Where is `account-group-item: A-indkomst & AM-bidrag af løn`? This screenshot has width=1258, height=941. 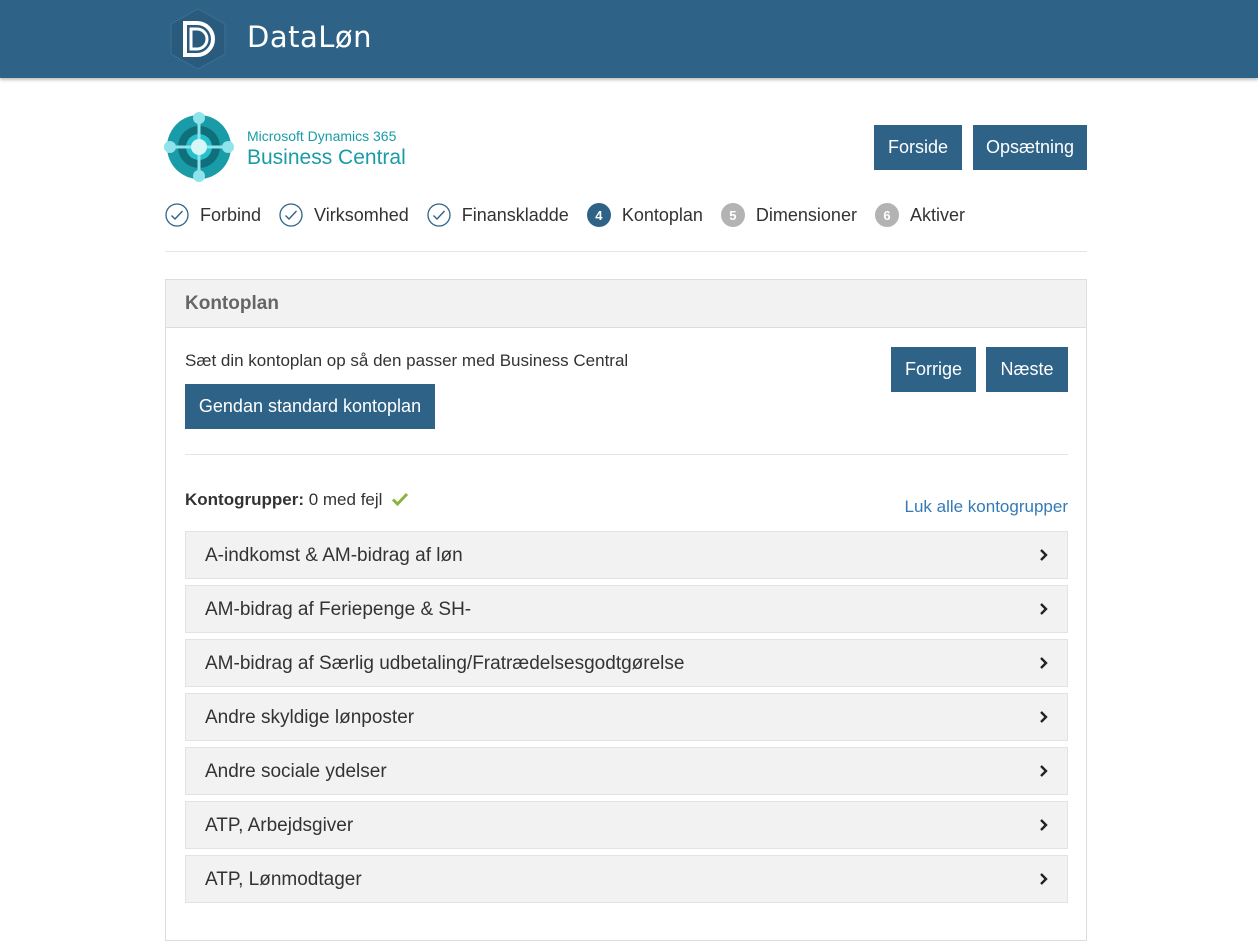
account-group-item: A-indkomst & AM-bidrag af løn is located at coordinates (626, 555).